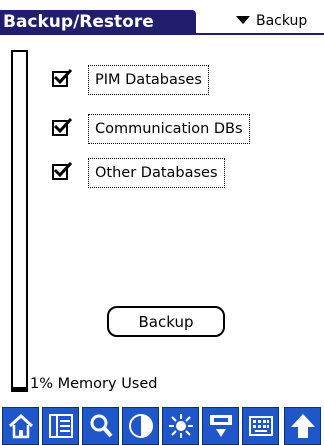 This screenshot has width=324, height=445. Describe the element at coordinates (169, 129) in the screenshot. I see `communication-dbs-label: Communication DBs` at that location.